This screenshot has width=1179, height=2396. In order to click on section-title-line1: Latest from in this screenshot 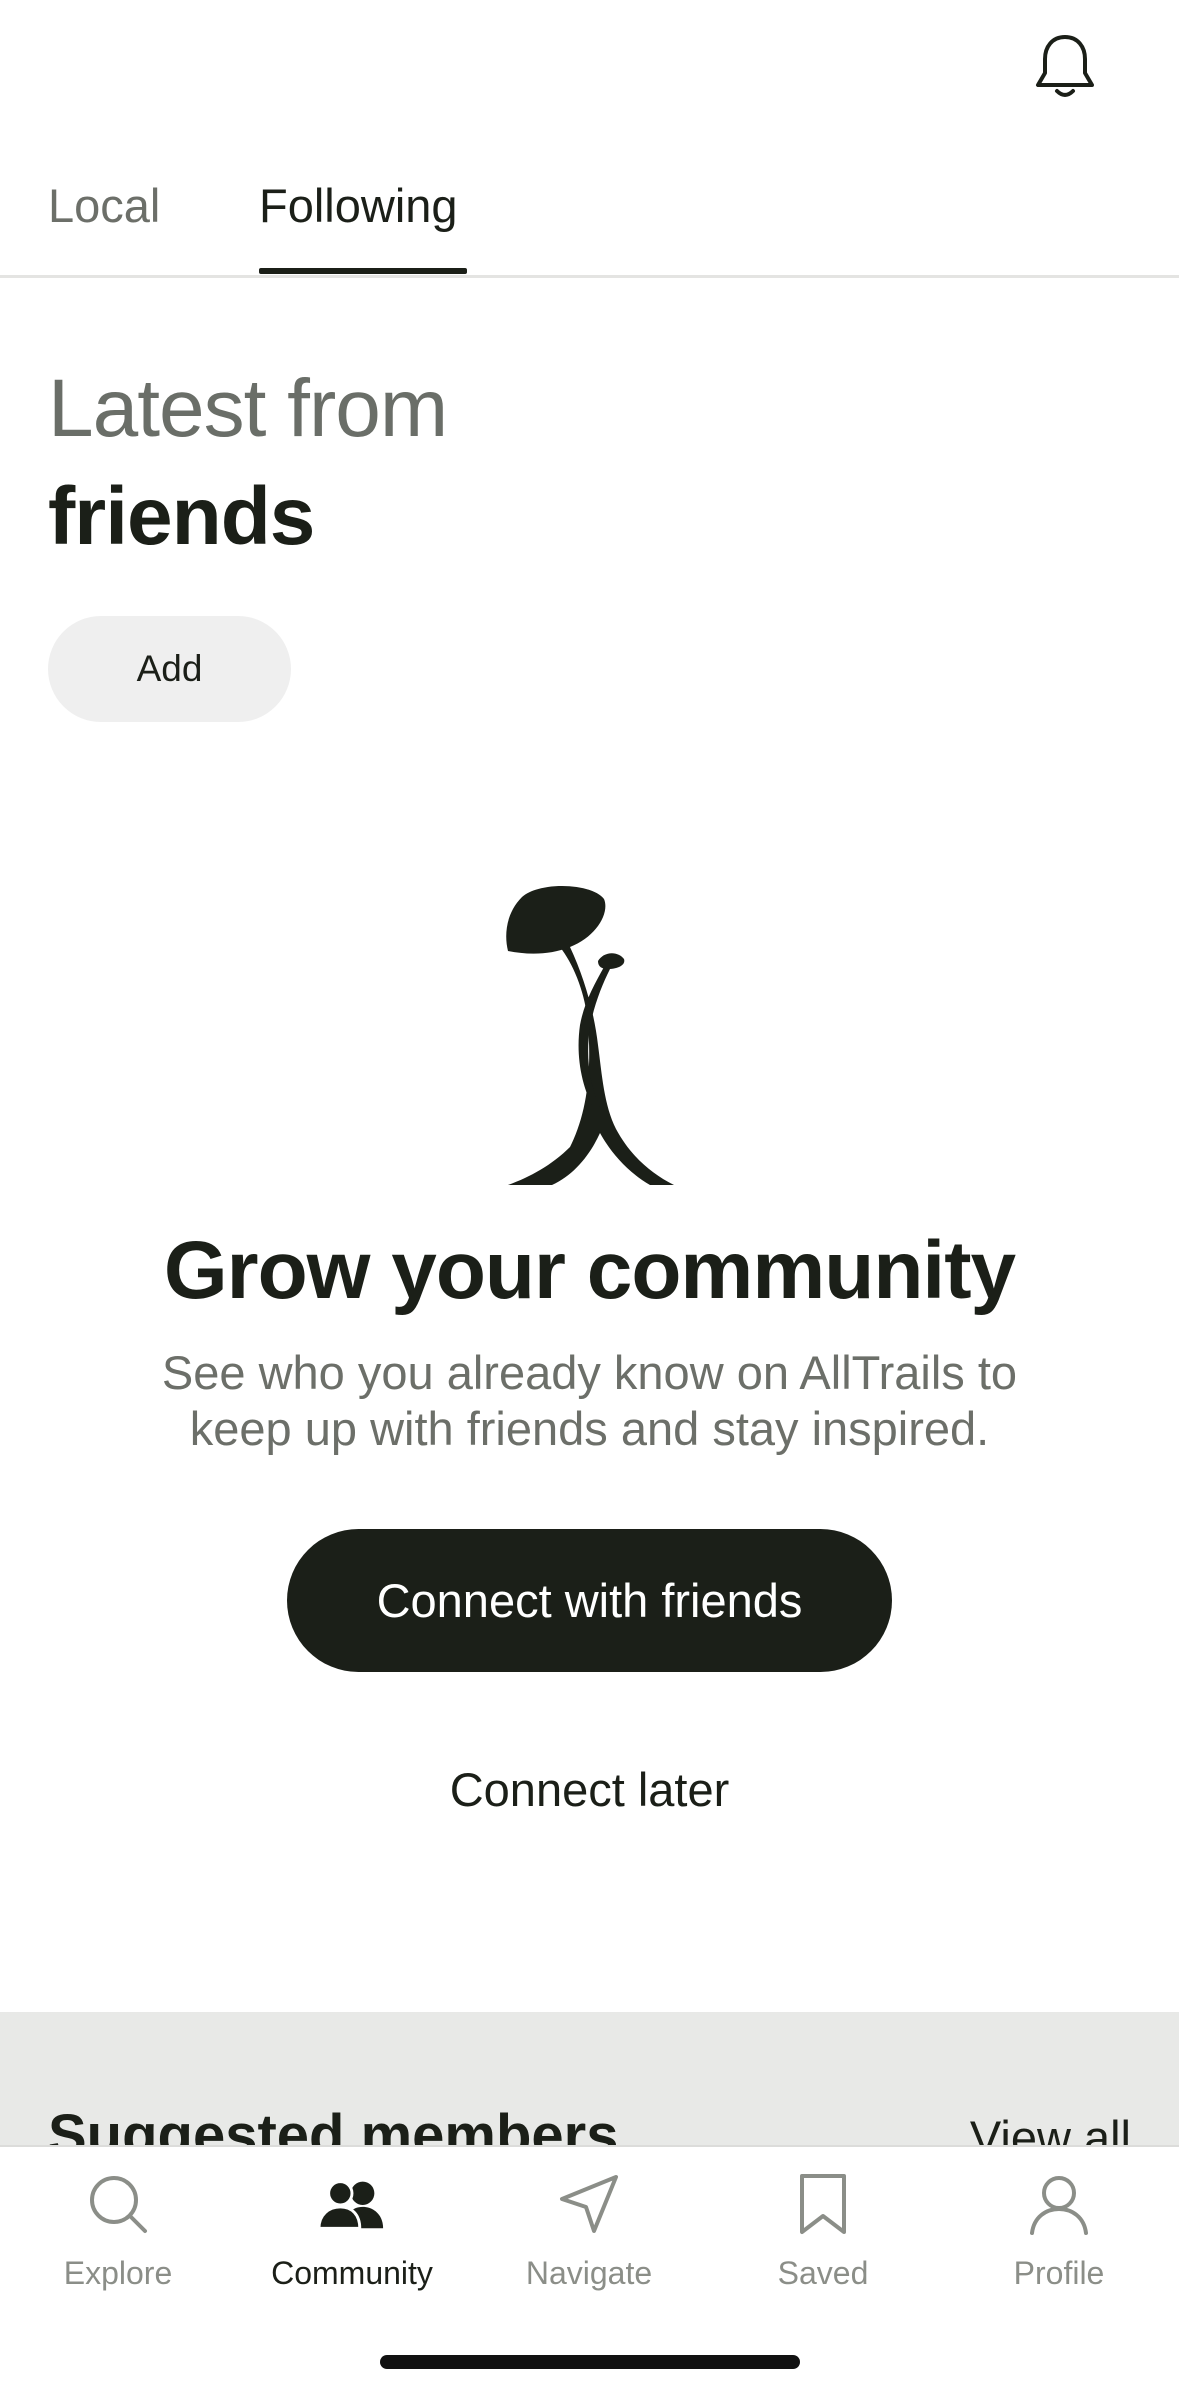, I will do `click(248, 408)`.